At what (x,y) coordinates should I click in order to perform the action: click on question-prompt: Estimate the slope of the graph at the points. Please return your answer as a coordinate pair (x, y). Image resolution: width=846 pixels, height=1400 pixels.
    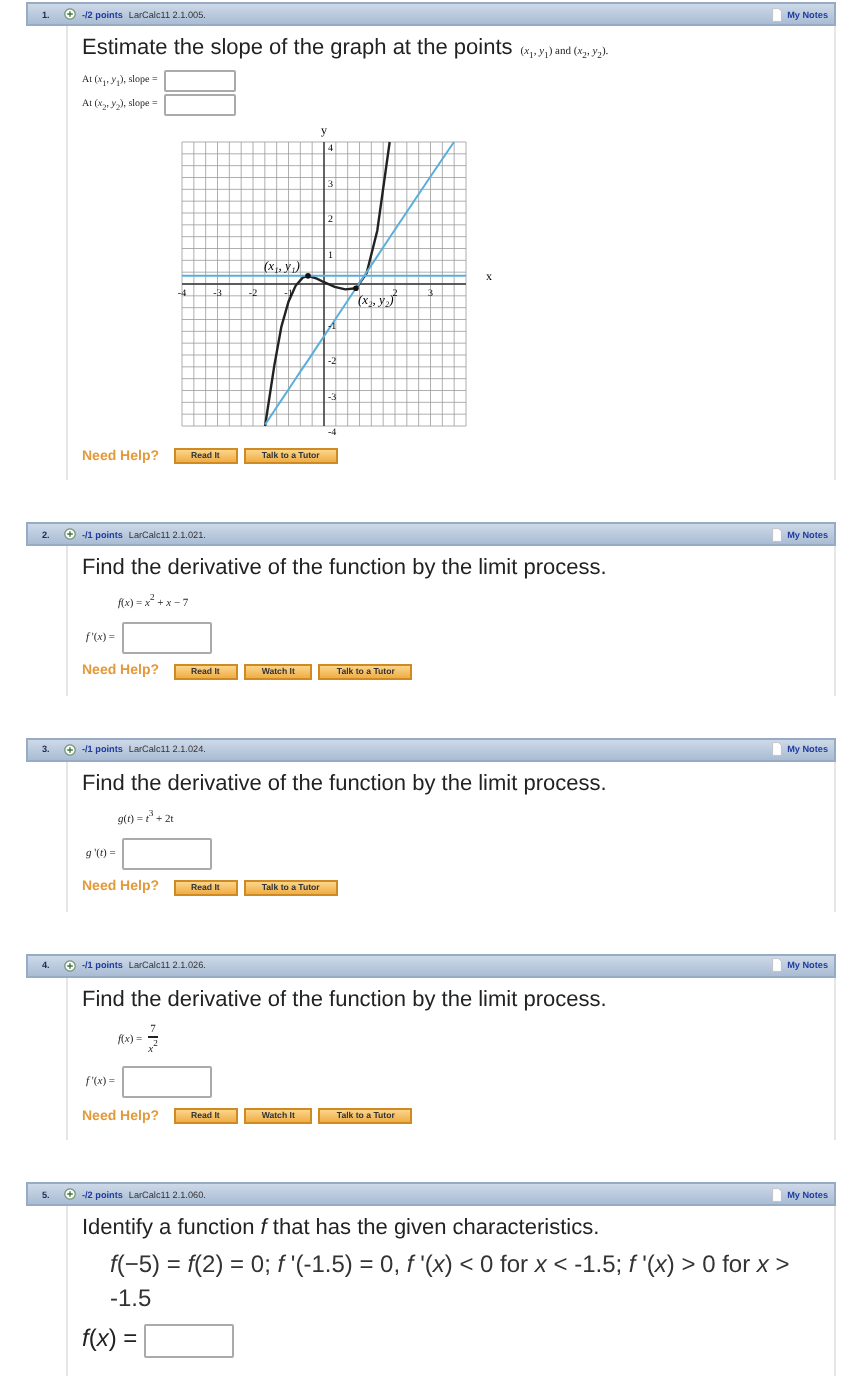
    Looking at the image, I should click on (297, 48).